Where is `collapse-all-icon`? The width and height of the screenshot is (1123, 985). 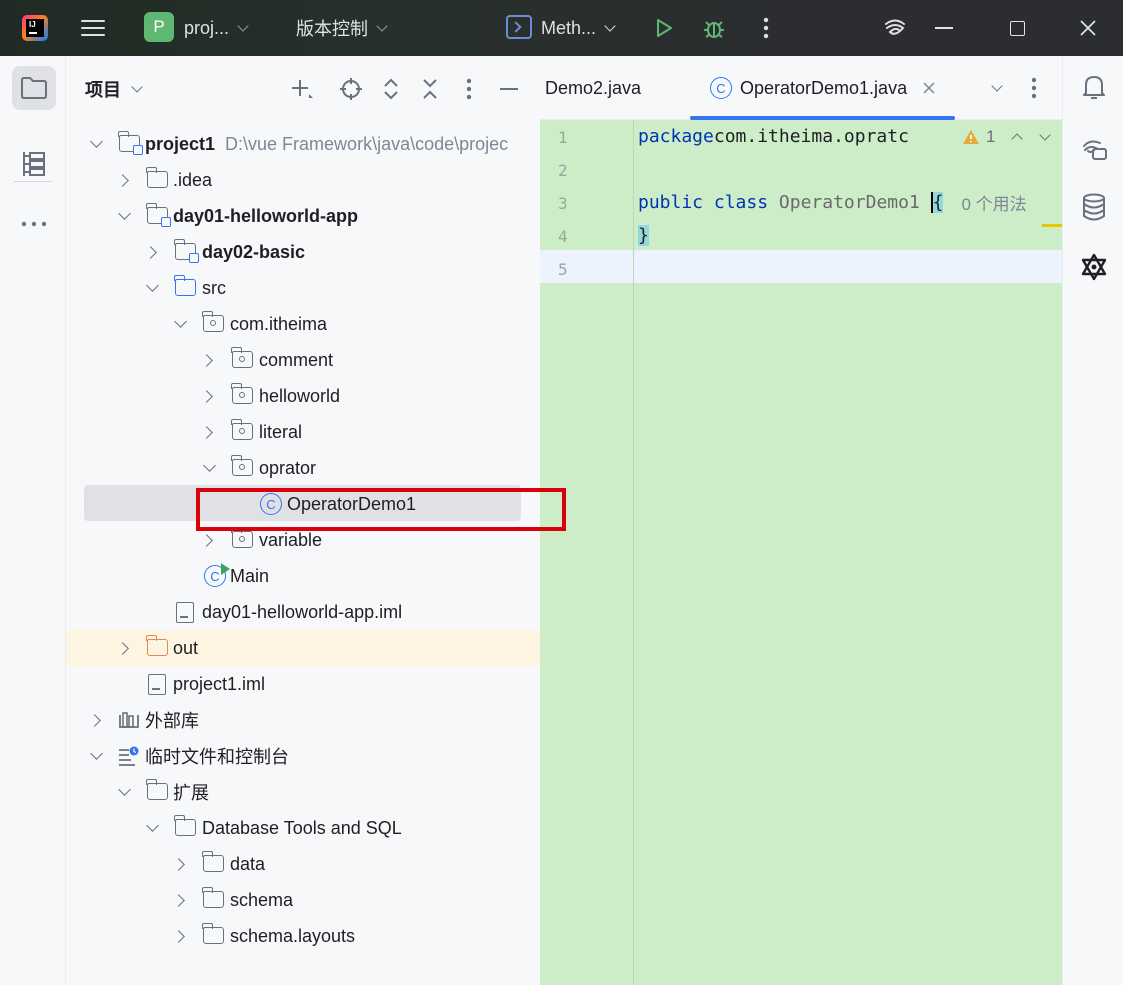
collapse-all-icon is located at coordinates (430, 89).